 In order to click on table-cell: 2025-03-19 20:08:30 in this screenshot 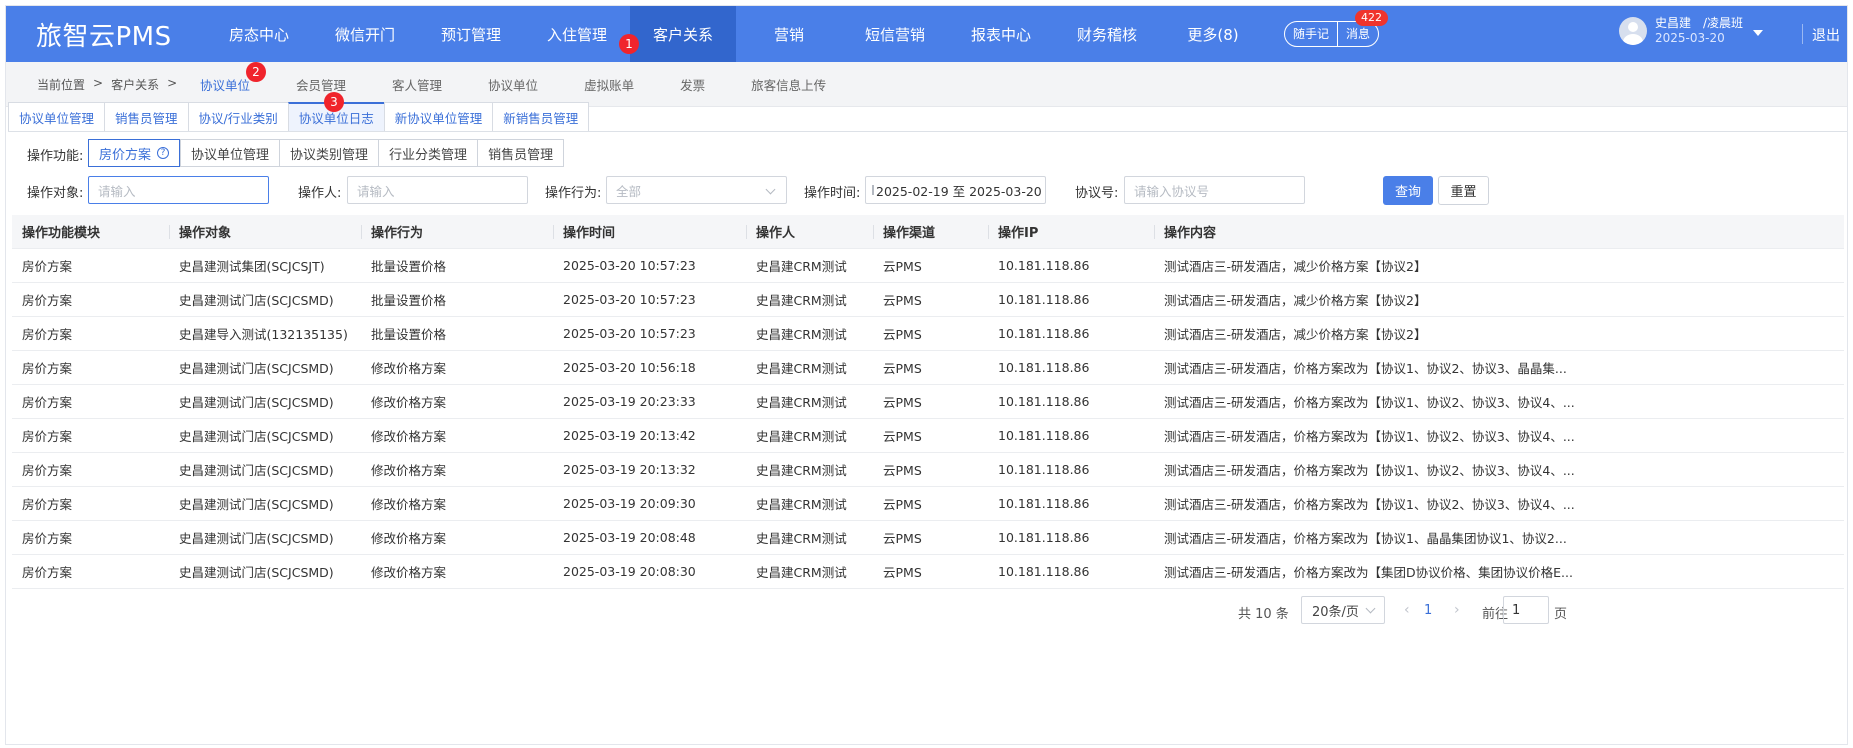, I will do `click(629, 571)`.